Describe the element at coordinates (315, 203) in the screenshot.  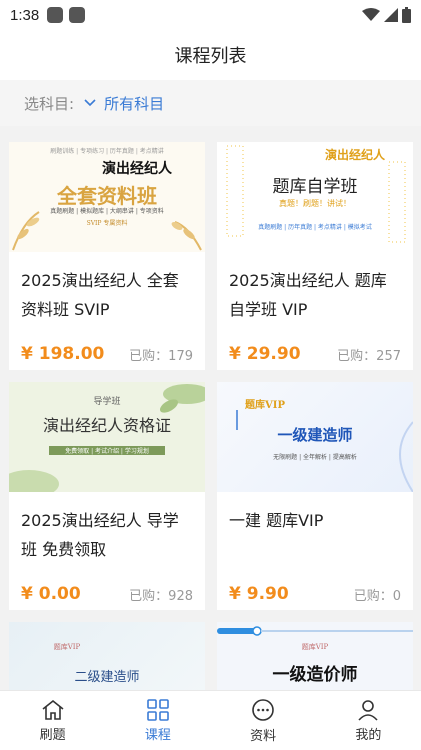
I see `cover-sub: 真题！刷题！讲试！` at that location.